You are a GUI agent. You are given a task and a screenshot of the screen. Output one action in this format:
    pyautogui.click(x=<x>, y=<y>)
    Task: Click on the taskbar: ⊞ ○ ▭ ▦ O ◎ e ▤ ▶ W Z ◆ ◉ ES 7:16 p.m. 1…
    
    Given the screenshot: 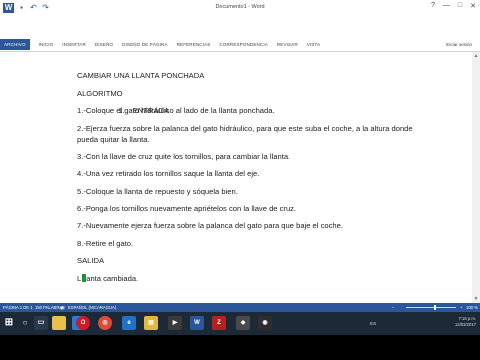 What is the action you would take?
    pyautogui.click(x=240, y=323)
    